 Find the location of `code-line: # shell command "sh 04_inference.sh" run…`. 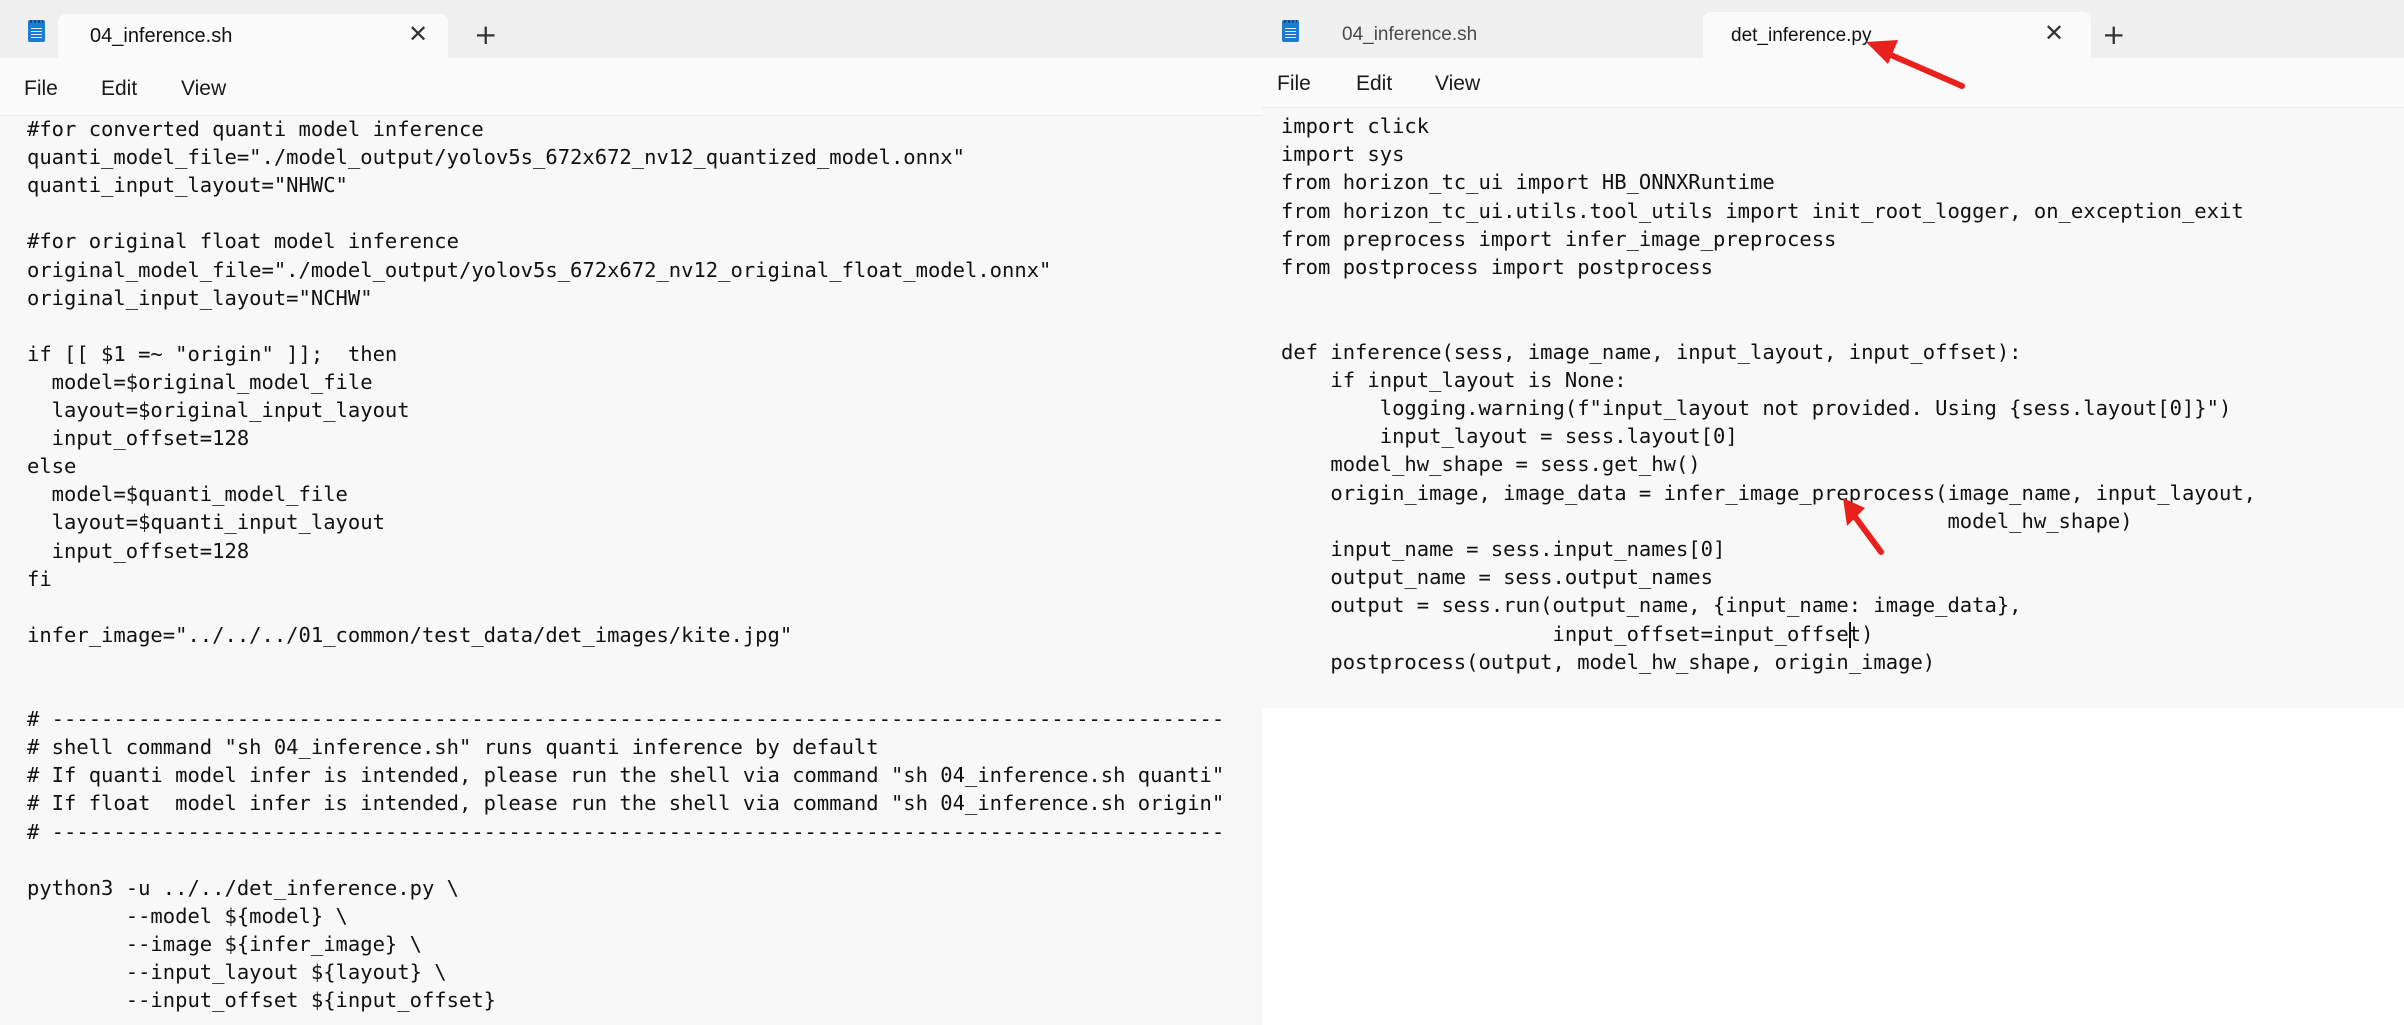

code-line: # shell command "sh 04_inference.sh" run… is located at coordinates (453, 747).